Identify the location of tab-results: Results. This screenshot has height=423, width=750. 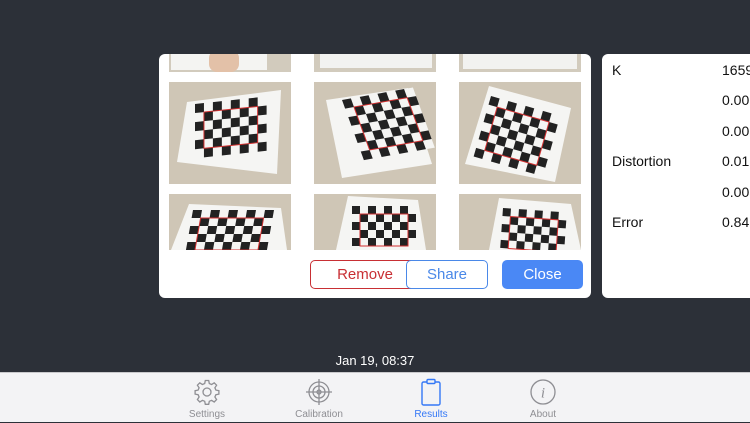
(431, 398).